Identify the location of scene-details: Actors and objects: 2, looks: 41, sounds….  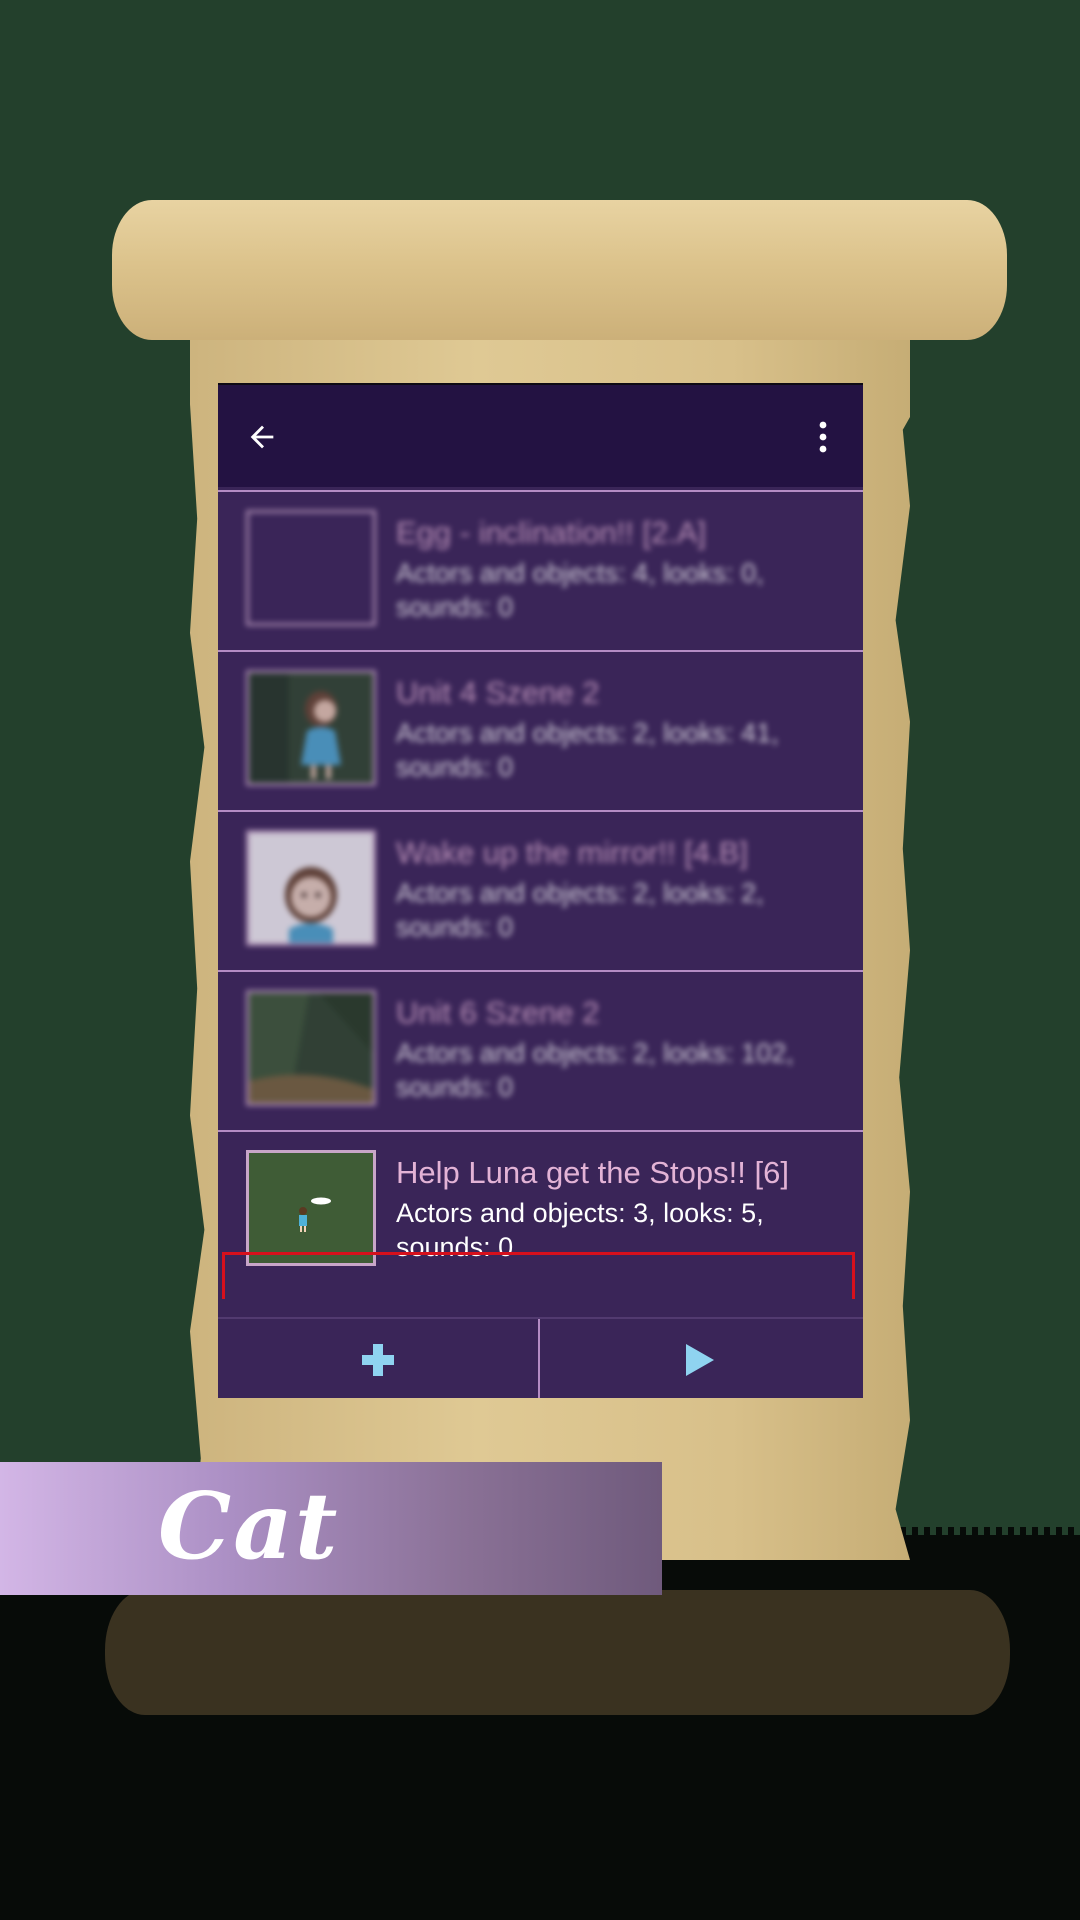
(587, 750).